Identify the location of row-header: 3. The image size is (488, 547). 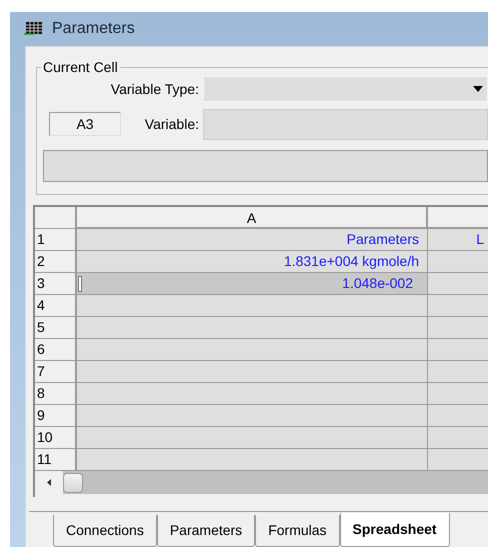
(56, 284).